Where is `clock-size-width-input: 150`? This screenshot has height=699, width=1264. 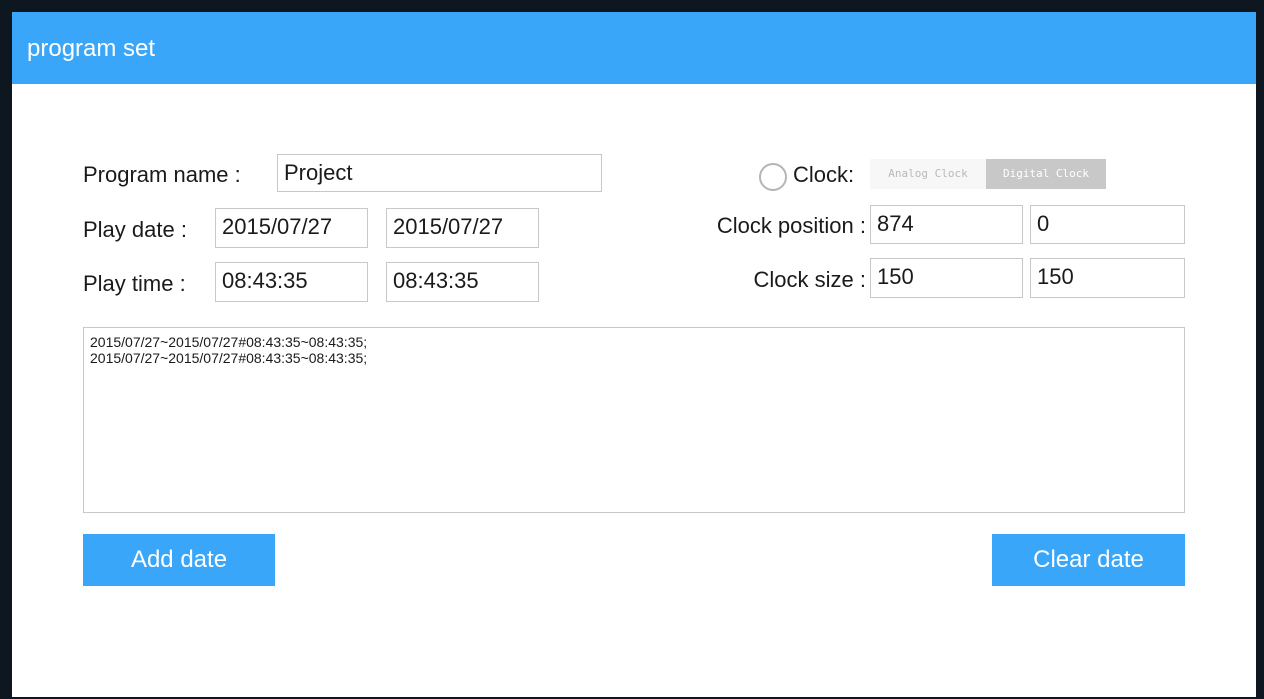 clock-size-width-input: 150 is located at coordinates (946, 278).